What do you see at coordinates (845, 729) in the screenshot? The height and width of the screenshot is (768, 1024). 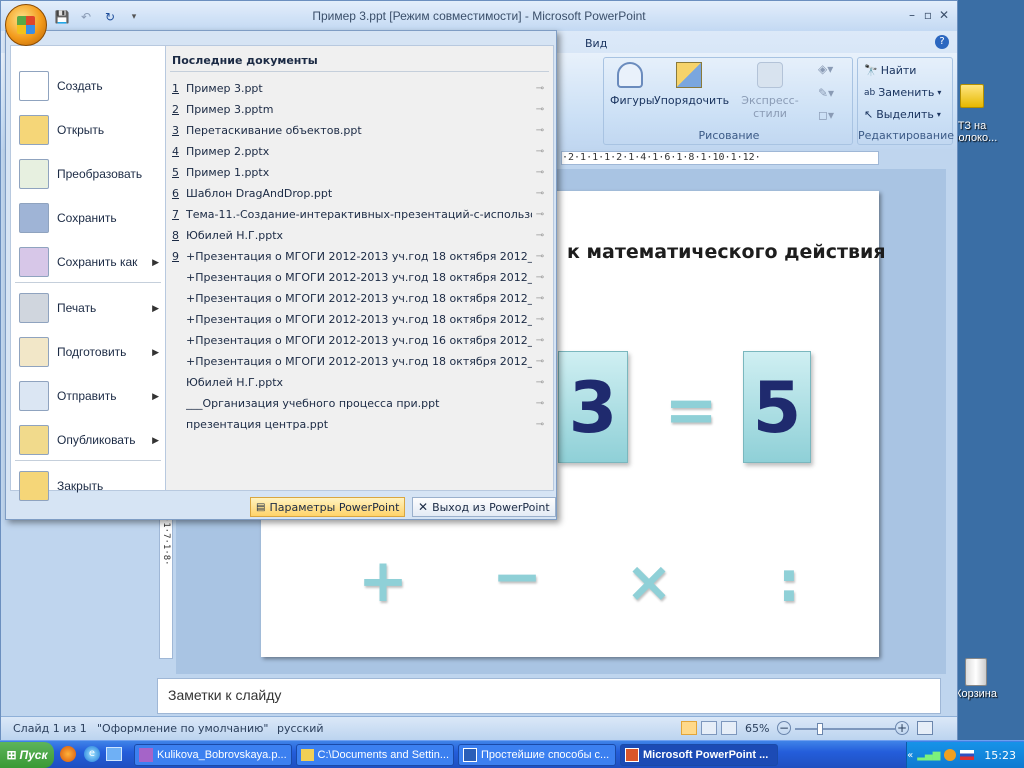 I see `zoom-slider` at bounding box center [845, 729].